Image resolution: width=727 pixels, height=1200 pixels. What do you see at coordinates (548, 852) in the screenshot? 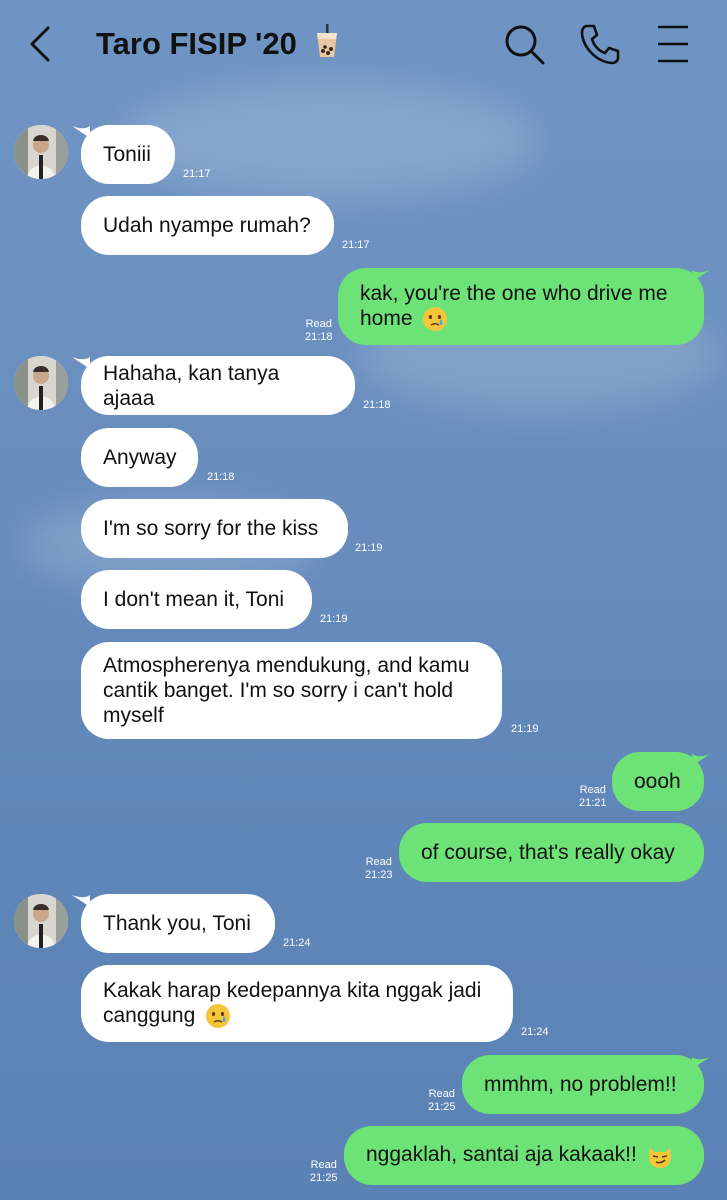
I see `message-text: of course, that's really okay` at bounding box center [548, 852].